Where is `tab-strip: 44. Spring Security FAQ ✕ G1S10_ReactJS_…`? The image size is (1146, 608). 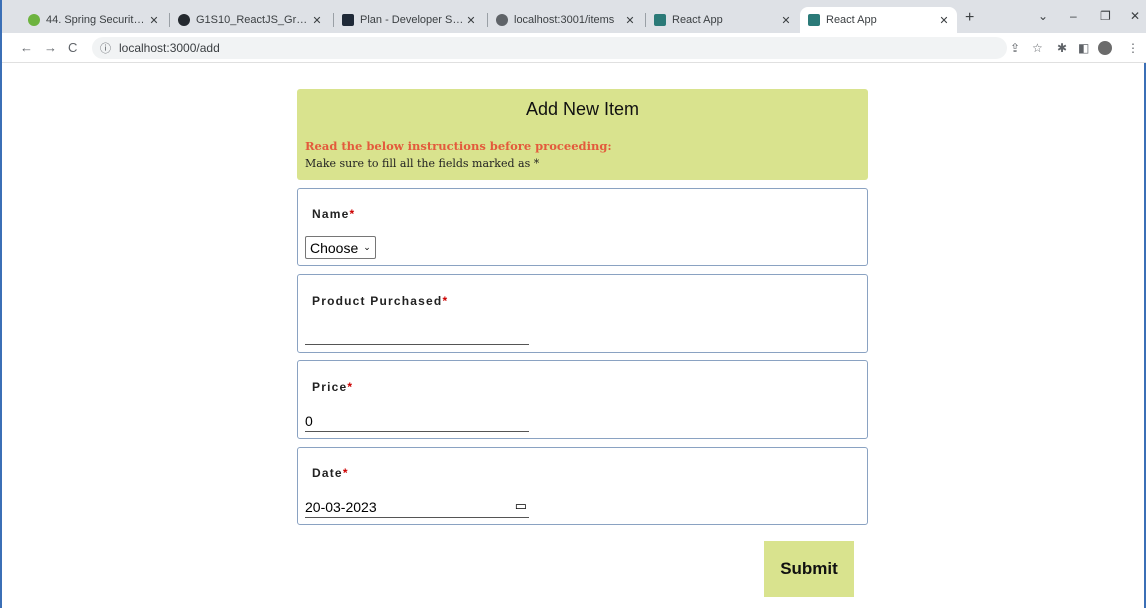
tab-strip: 44. Spring Security FAQ ✕ G1S10_ReactJS_… is located at coordinates (574, 16).